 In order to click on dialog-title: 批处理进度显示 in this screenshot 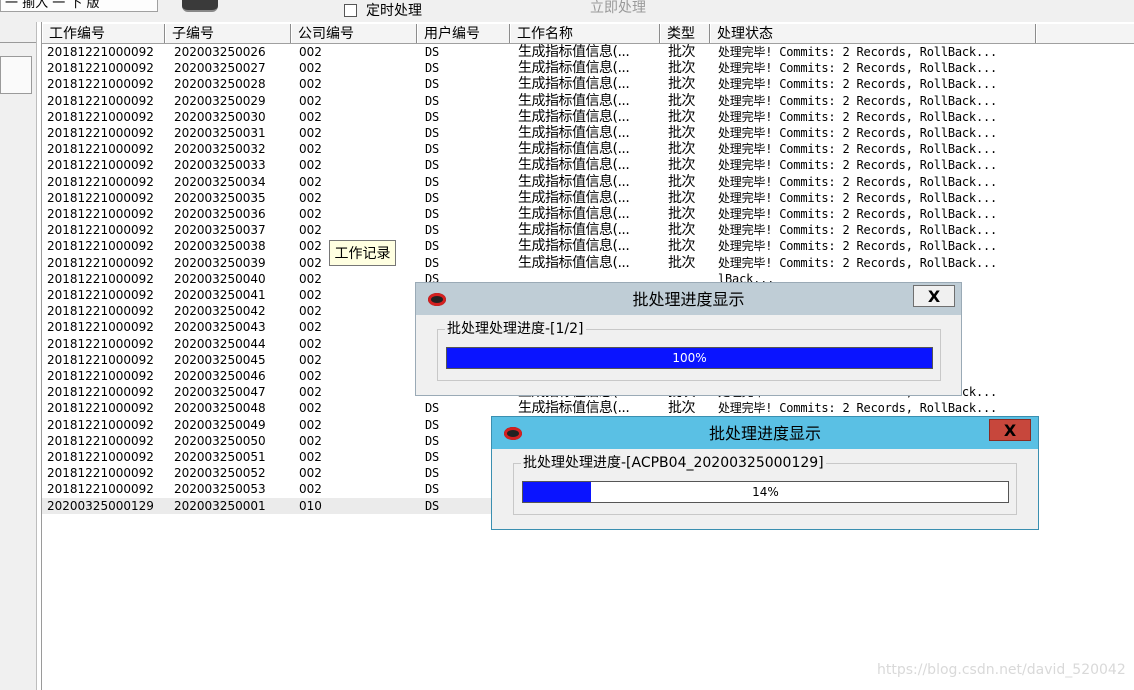, I will do `click(764, 433)`.